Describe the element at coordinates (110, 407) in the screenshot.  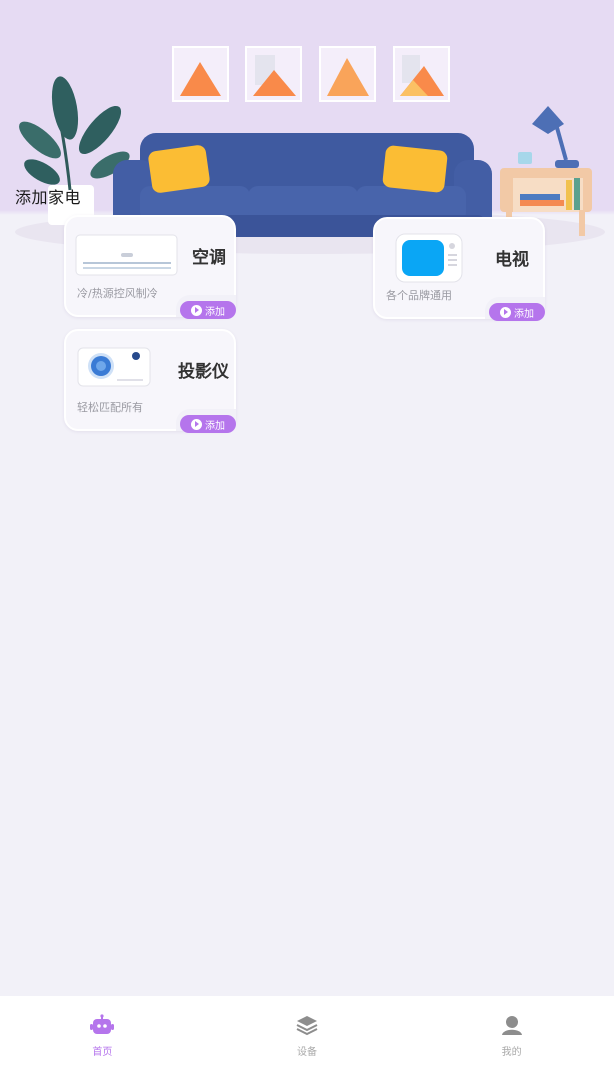
I see `device-desc: 轻松匹配所有` at that location.